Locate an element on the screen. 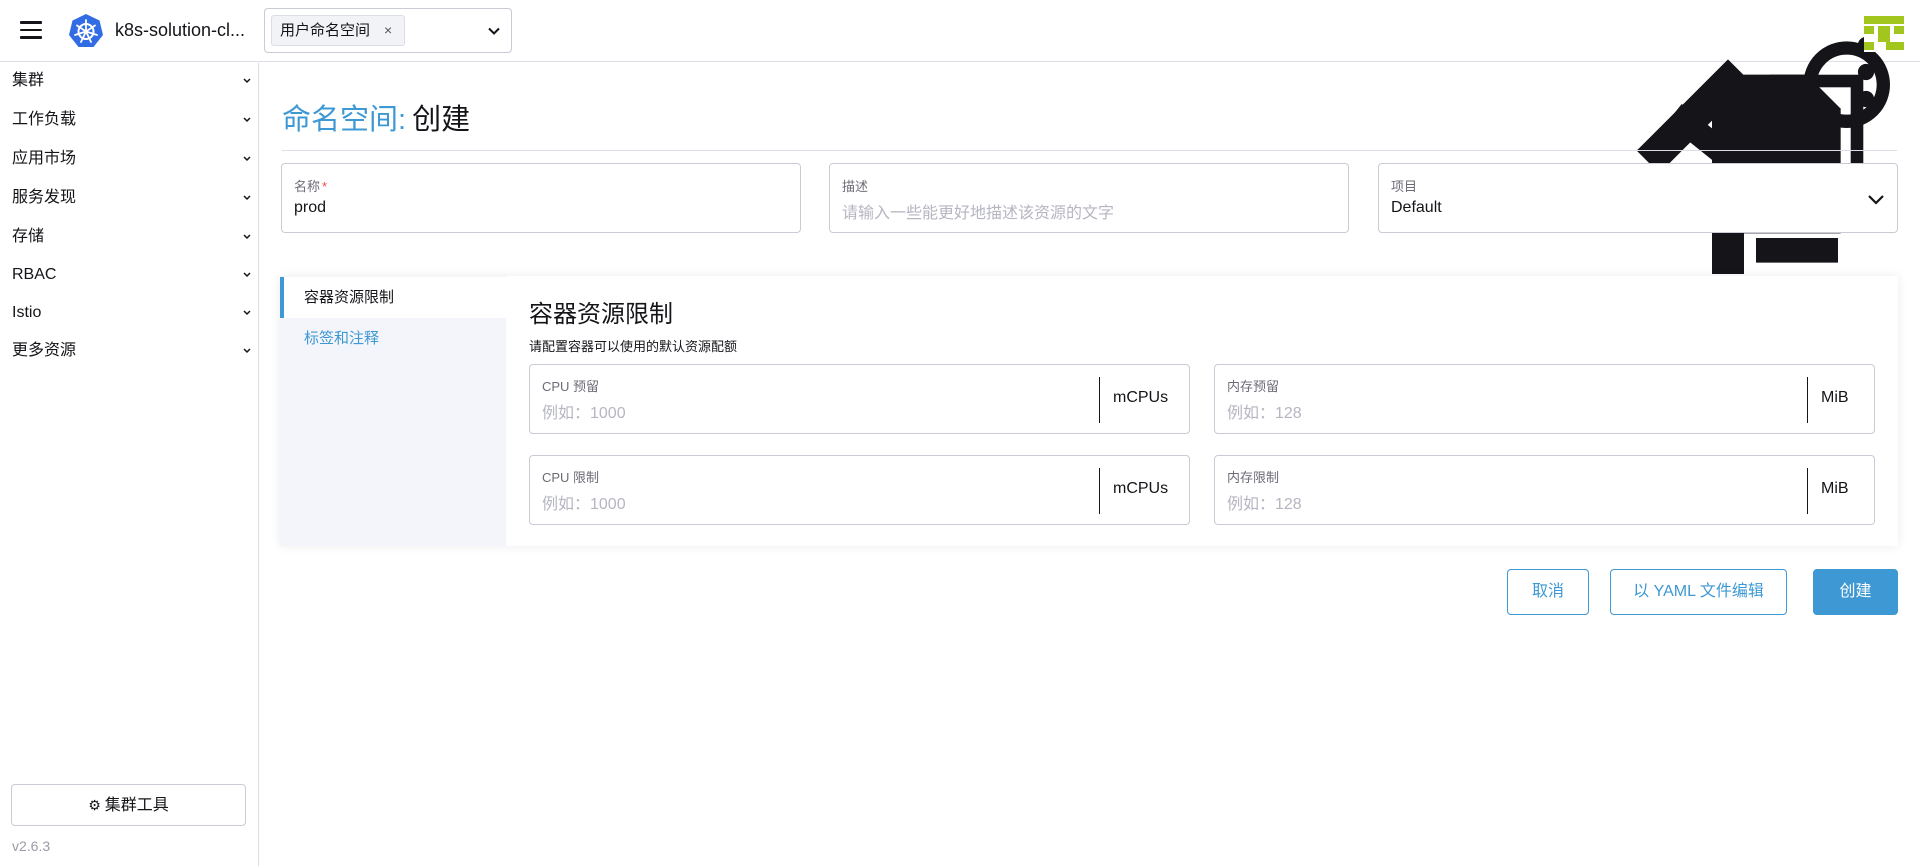 The image size is (1920, 866). edit-as-yaml-button: 以 YAML 文件编辑 is located at coordinates (1698, 592).